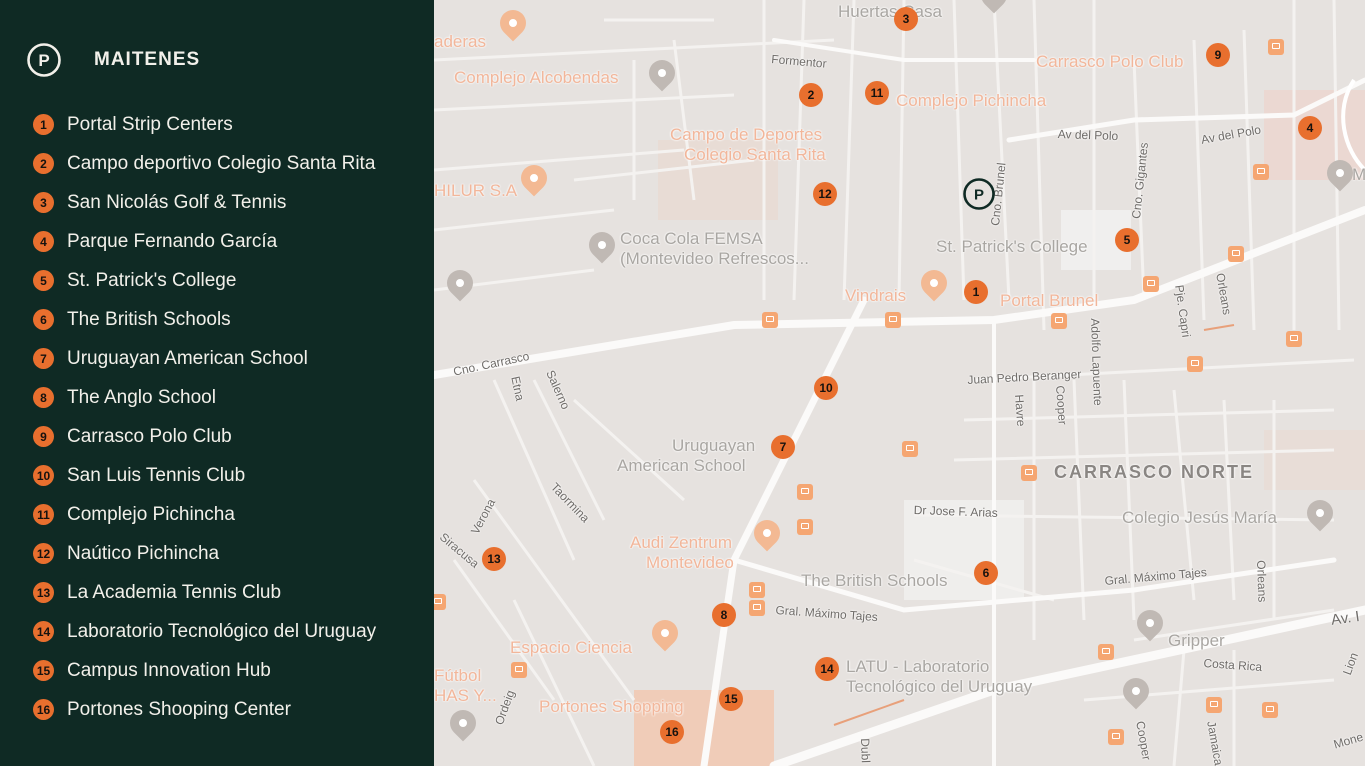 The width and height of the screenshot is (1365, 766). I want to click on legend-item-13: 13 La Academia Tennis Club, so click(204, 592).